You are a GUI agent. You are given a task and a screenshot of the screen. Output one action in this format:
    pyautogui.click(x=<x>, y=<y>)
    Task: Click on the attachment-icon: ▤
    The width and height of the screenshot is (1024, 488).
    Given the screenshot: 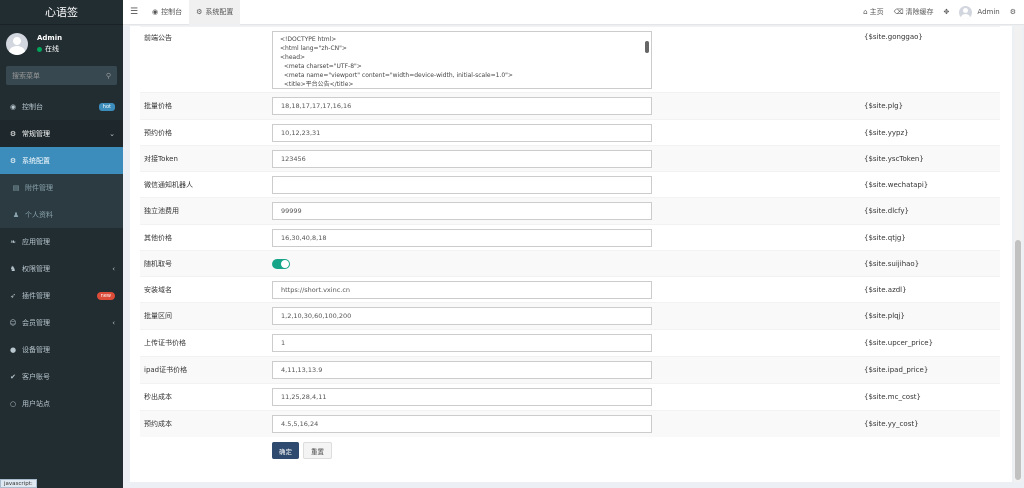 What is the action you would take?
    pyautogui.click(x=16, y=187)
    